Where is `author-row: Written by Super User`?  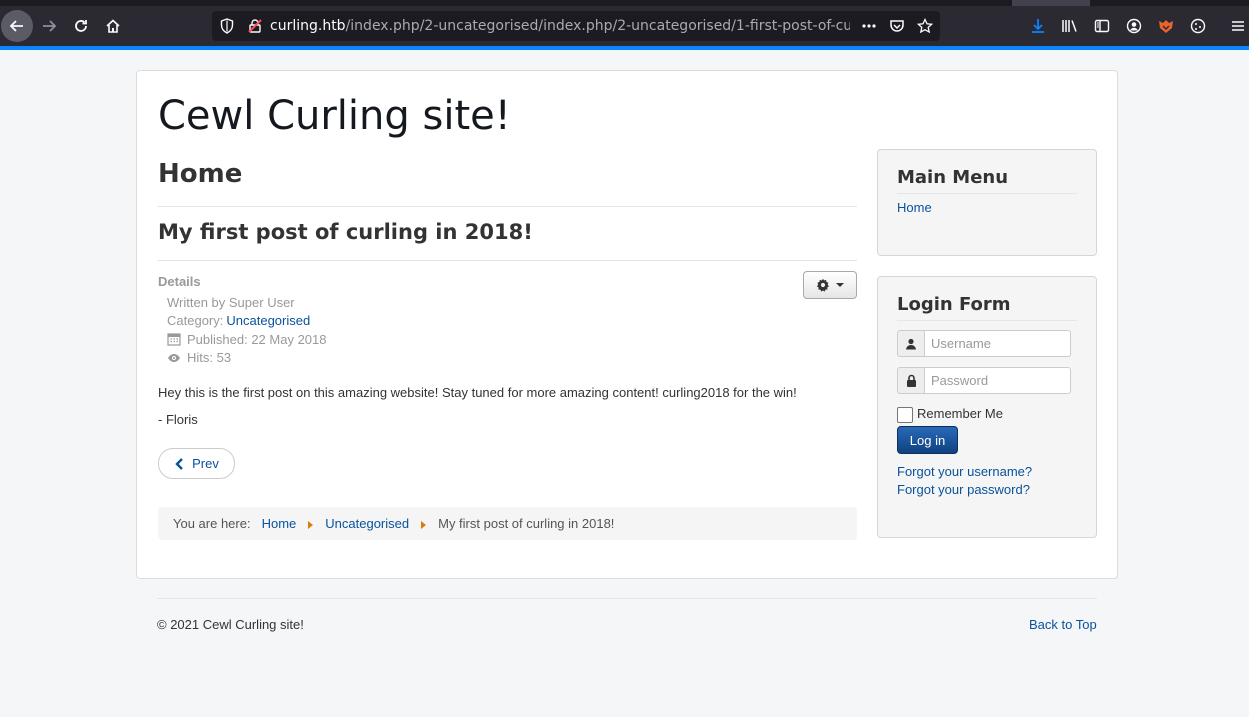 author-row: Written by Super User is located at coordinates (246, 302).